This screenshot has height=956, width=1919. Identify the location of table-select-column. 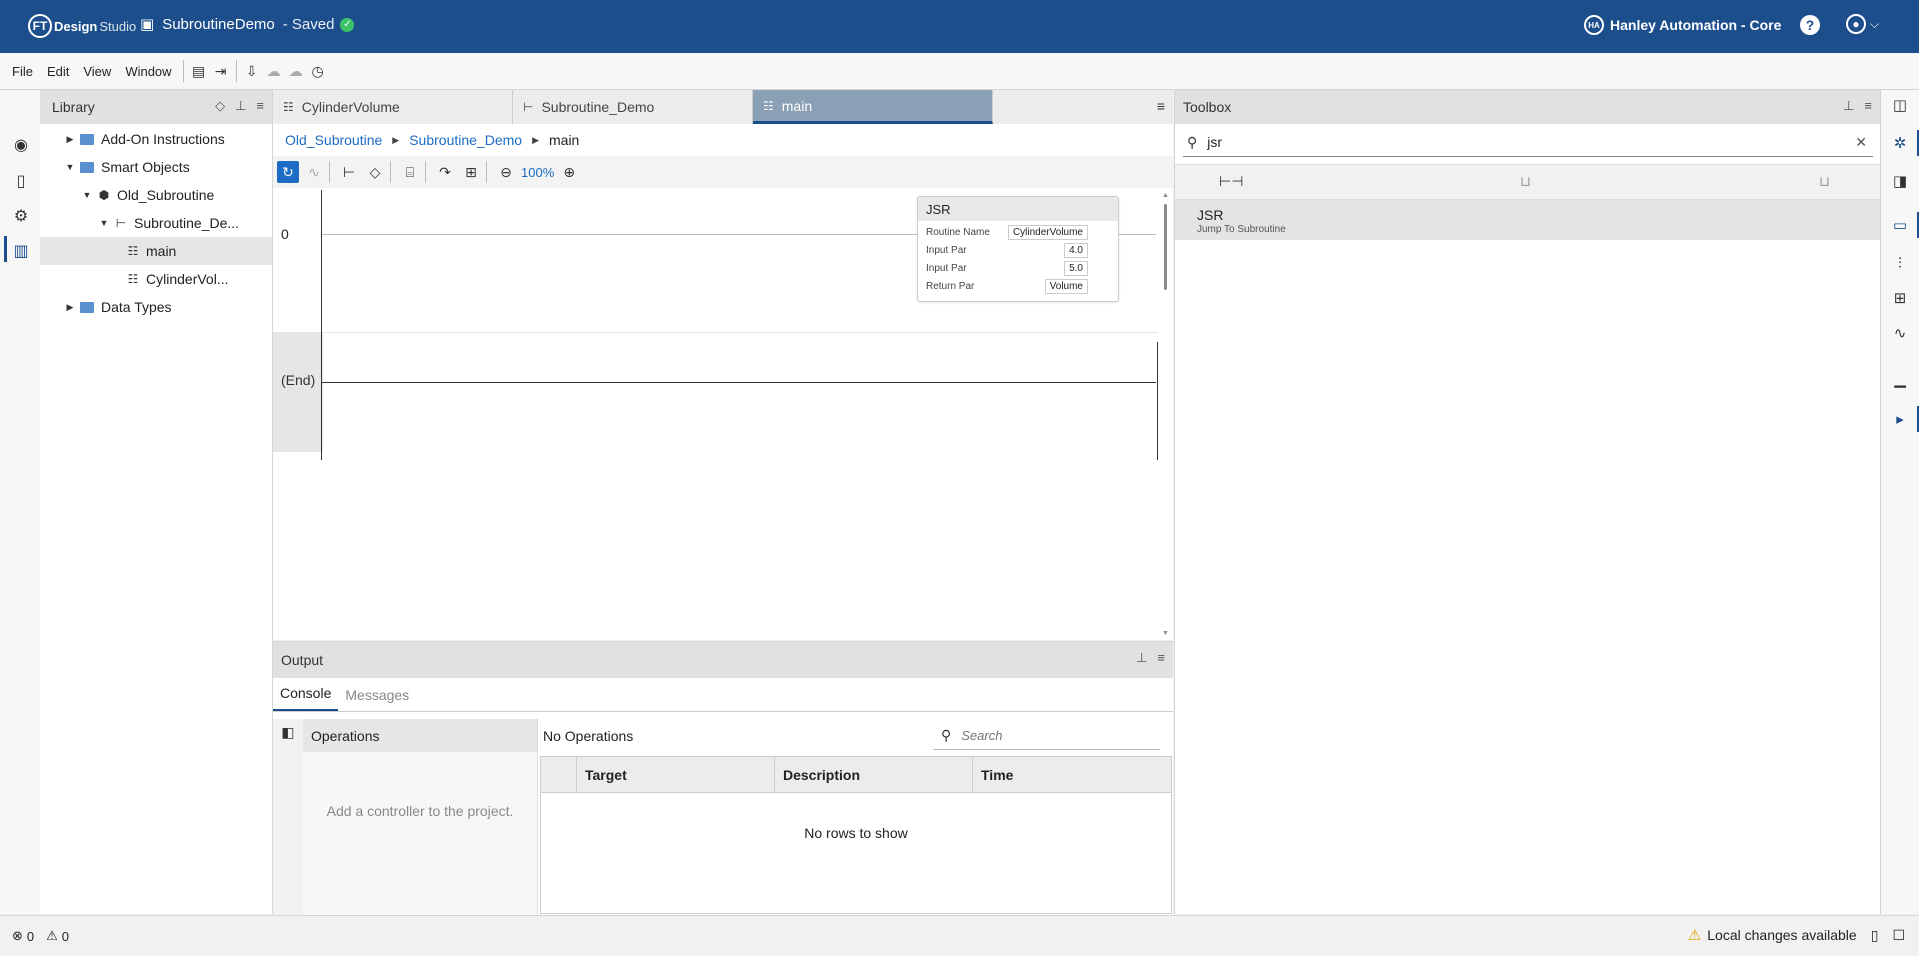
(559, 774).